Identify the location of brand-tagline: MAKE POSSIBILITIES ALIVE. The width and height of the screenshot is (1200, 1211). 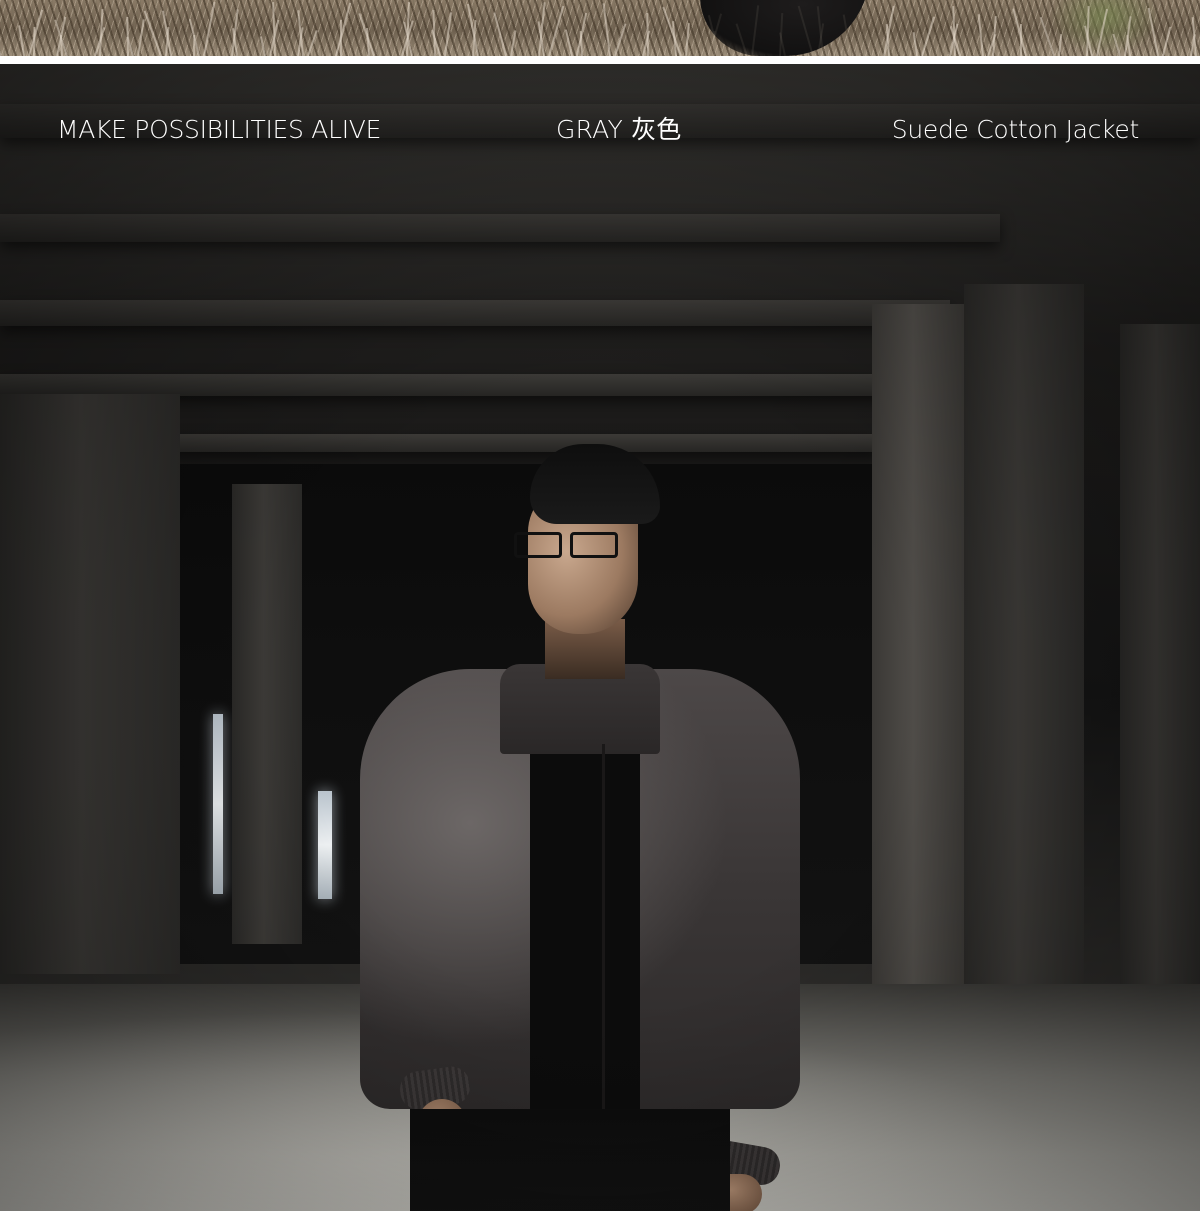
(219, 129).